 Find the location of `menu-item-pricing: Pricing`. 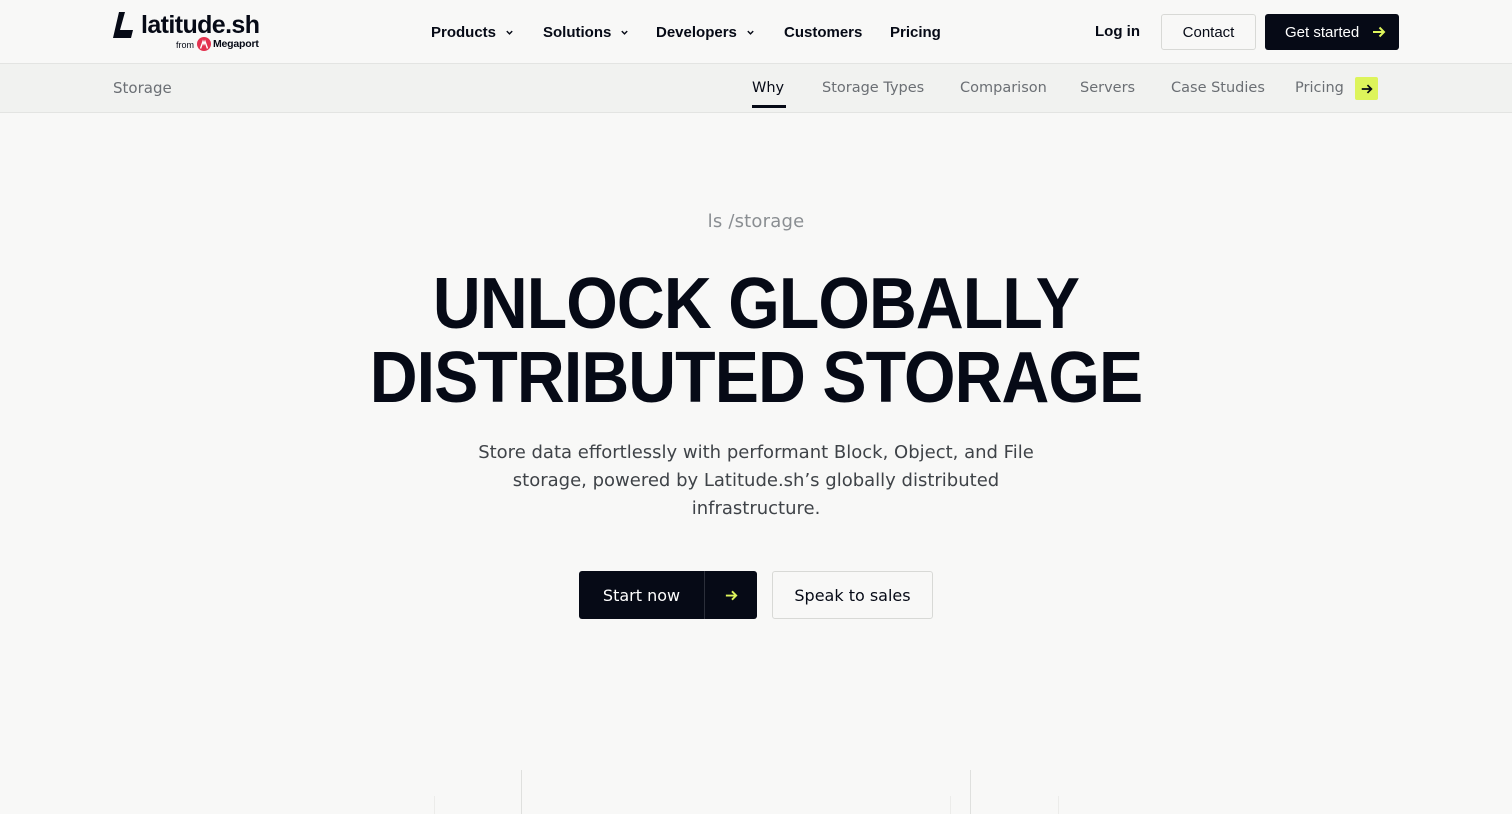

menu-item-pricing: Pricing is located at coordinates (915, 32).